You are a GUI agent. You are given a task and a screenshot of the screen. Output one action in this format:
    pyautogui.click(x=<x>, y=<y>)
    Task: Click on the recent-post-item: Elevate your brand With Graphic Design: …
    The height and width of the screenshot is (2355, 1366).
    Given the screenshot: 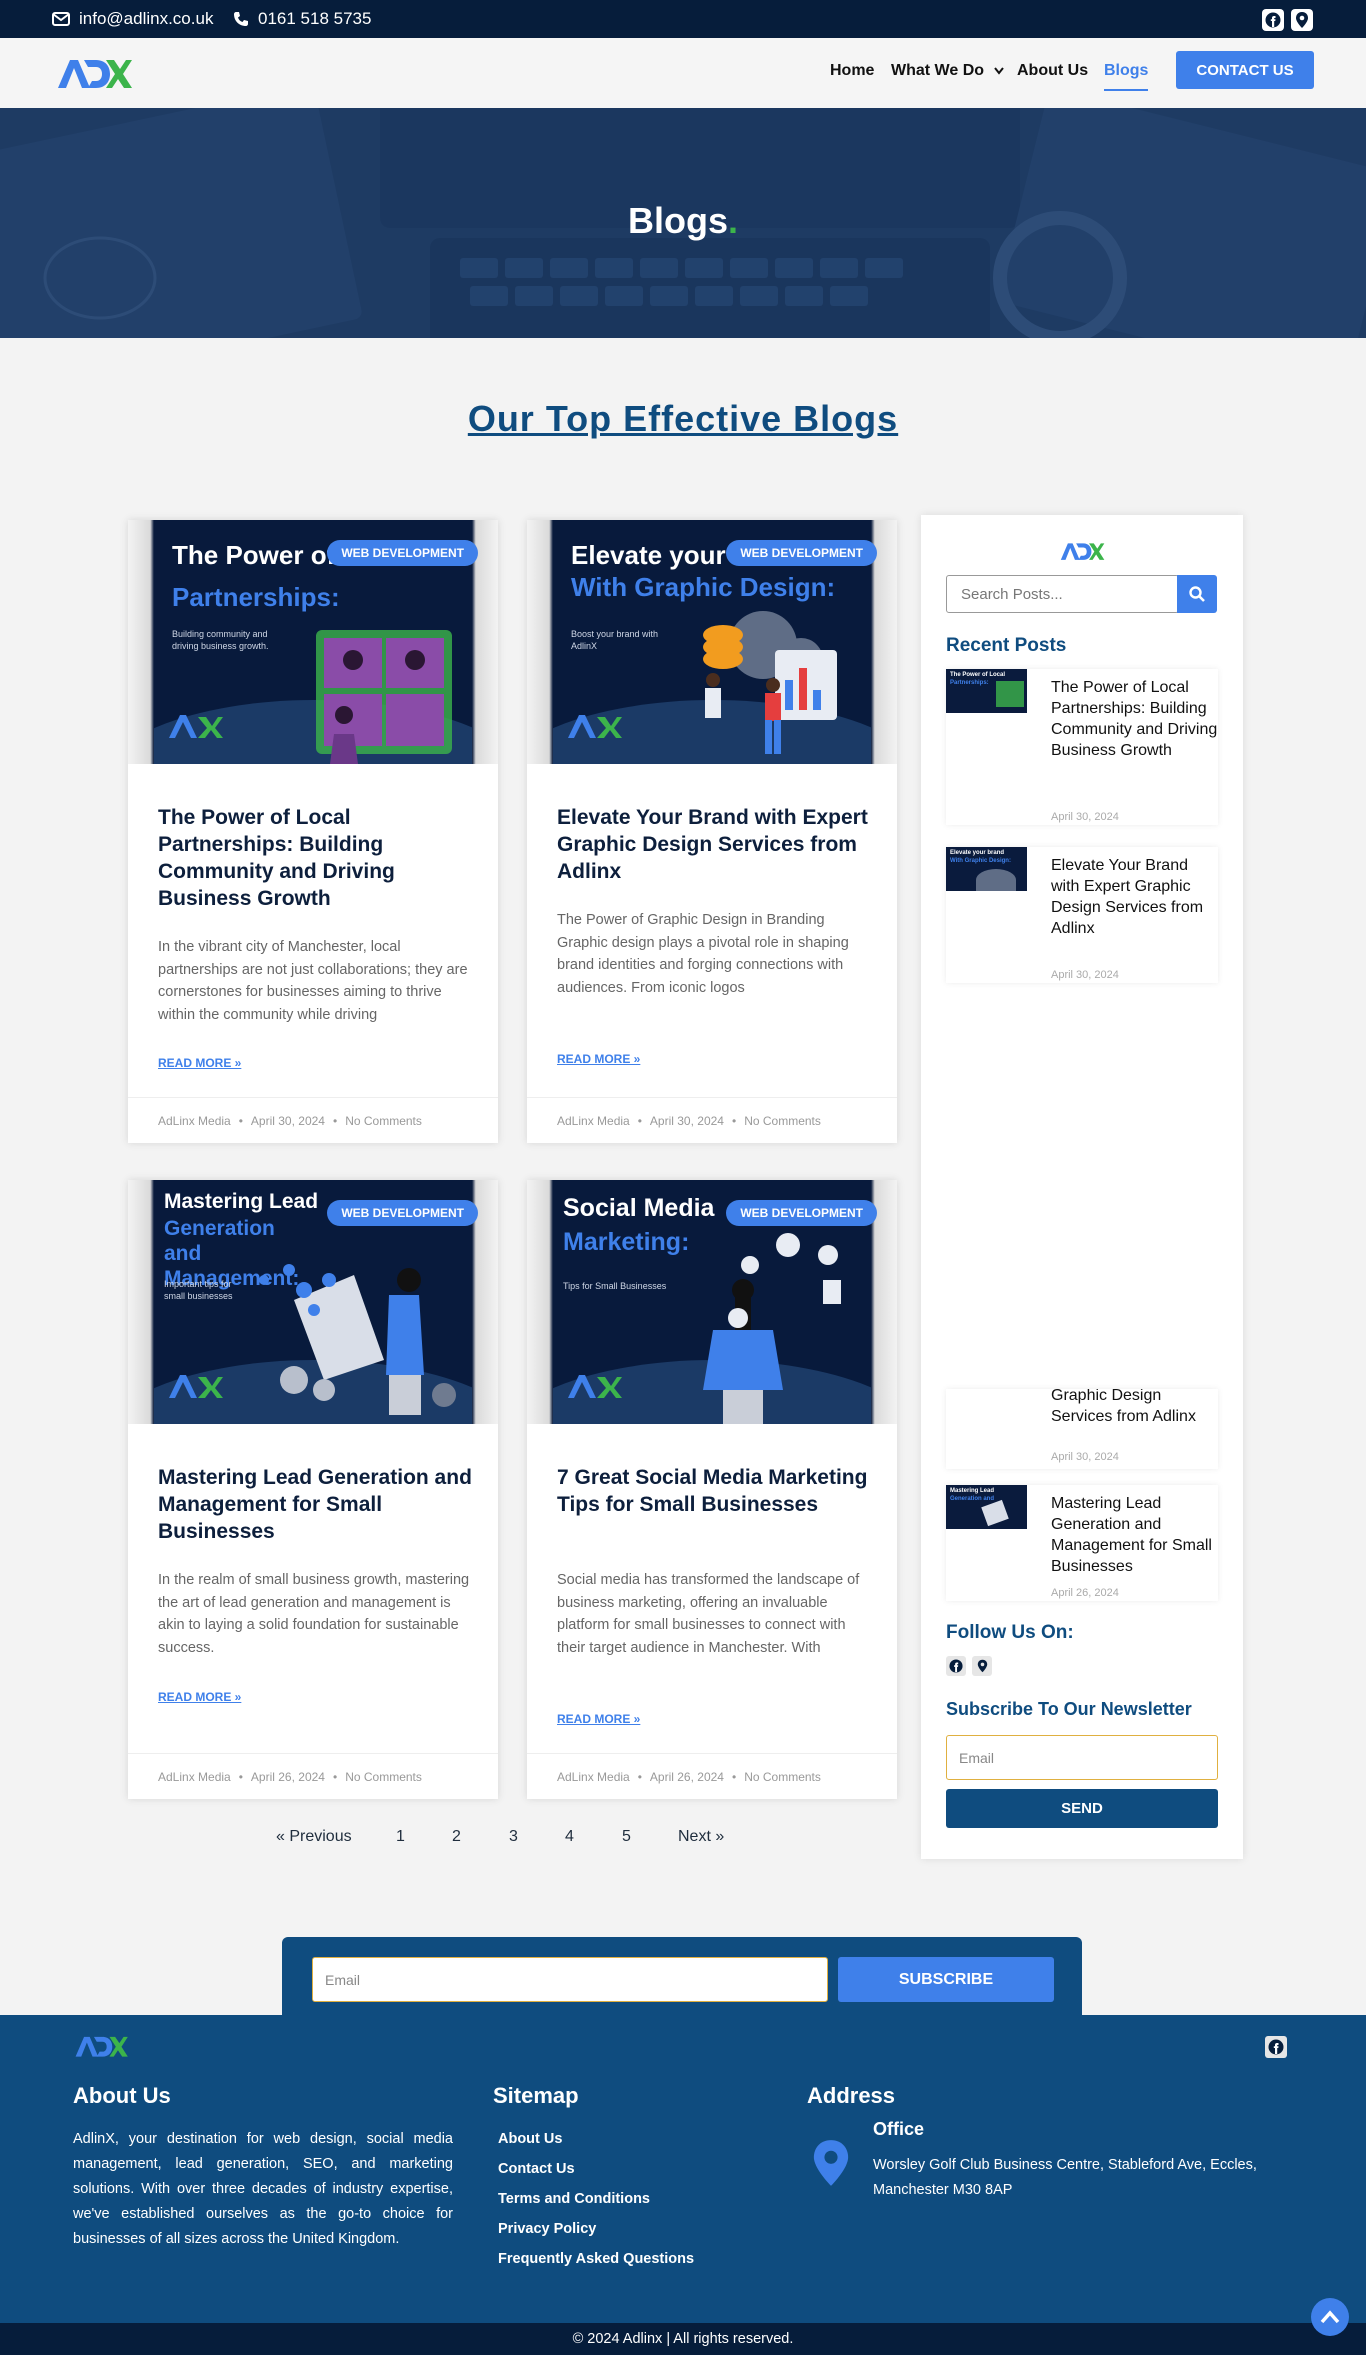 What is the action you would take?
    pyautogui.click(x=1082, y=915)
    